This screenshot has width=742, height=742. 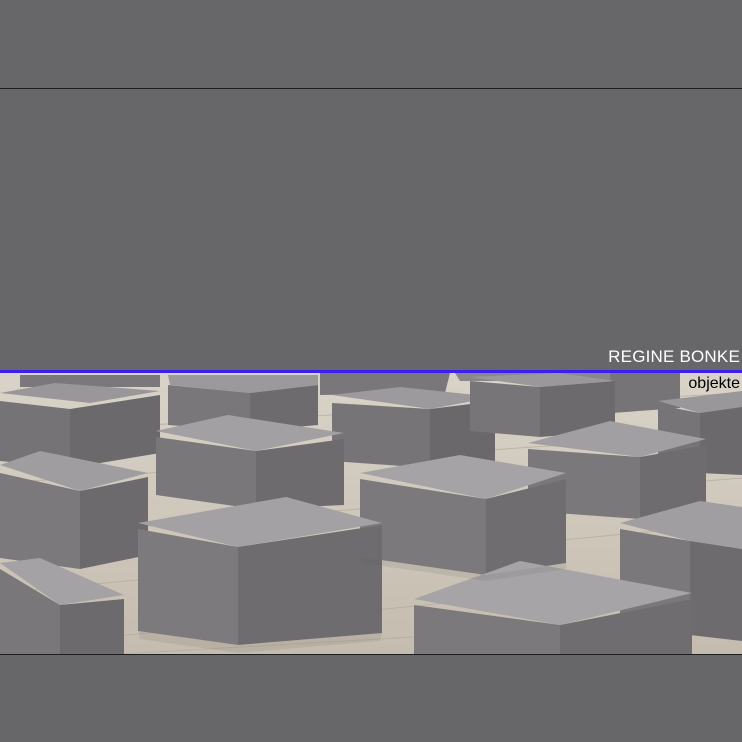 I want to click on top-divider, so click(x=371, y=88).